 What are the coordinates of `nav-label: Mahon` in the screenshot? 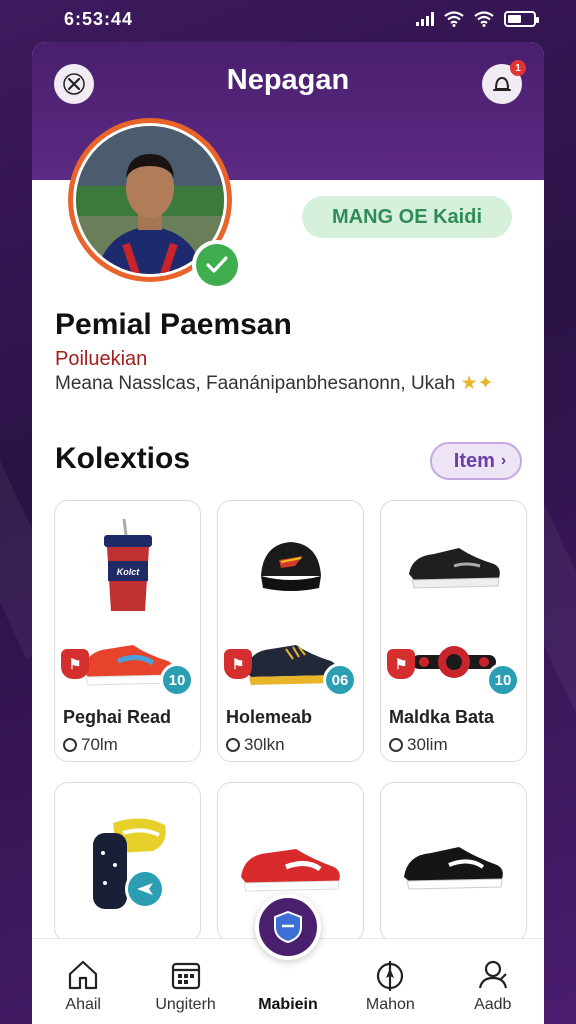 It's located at (390, 1004).